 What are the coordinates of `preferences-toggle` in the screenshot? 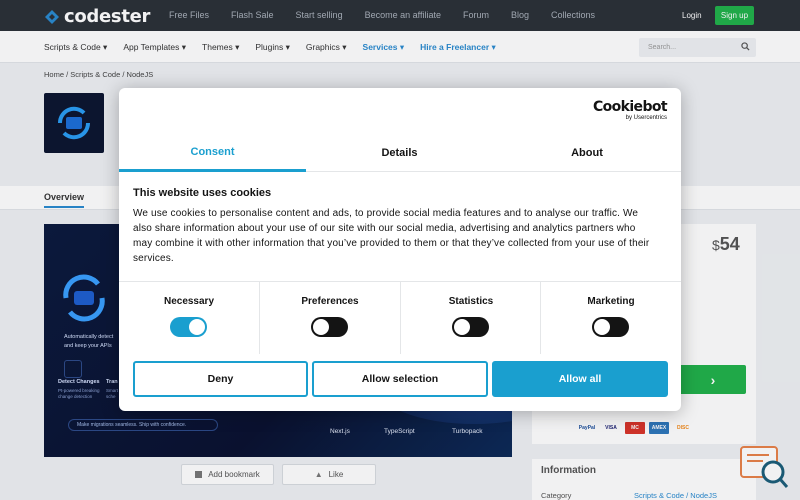 It's located at (329, 327).